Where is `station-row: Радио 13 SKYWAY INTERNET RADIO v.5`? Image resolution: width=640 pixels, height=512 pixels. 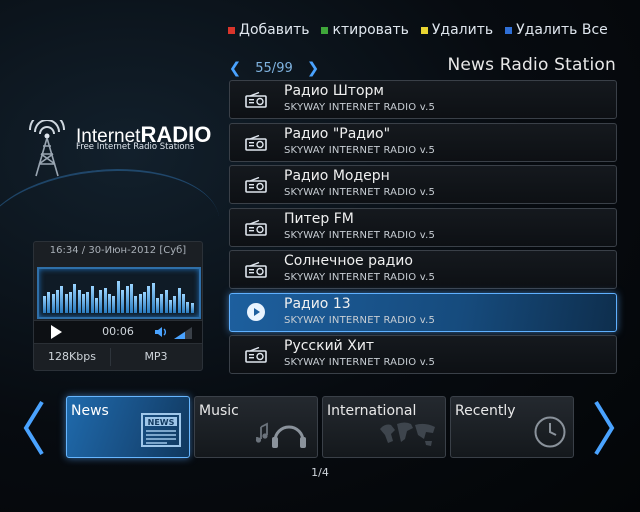
station-row: Радио 13 SKYWAY INTERNET RADIO v.5 is located at coordinates (423, 312).